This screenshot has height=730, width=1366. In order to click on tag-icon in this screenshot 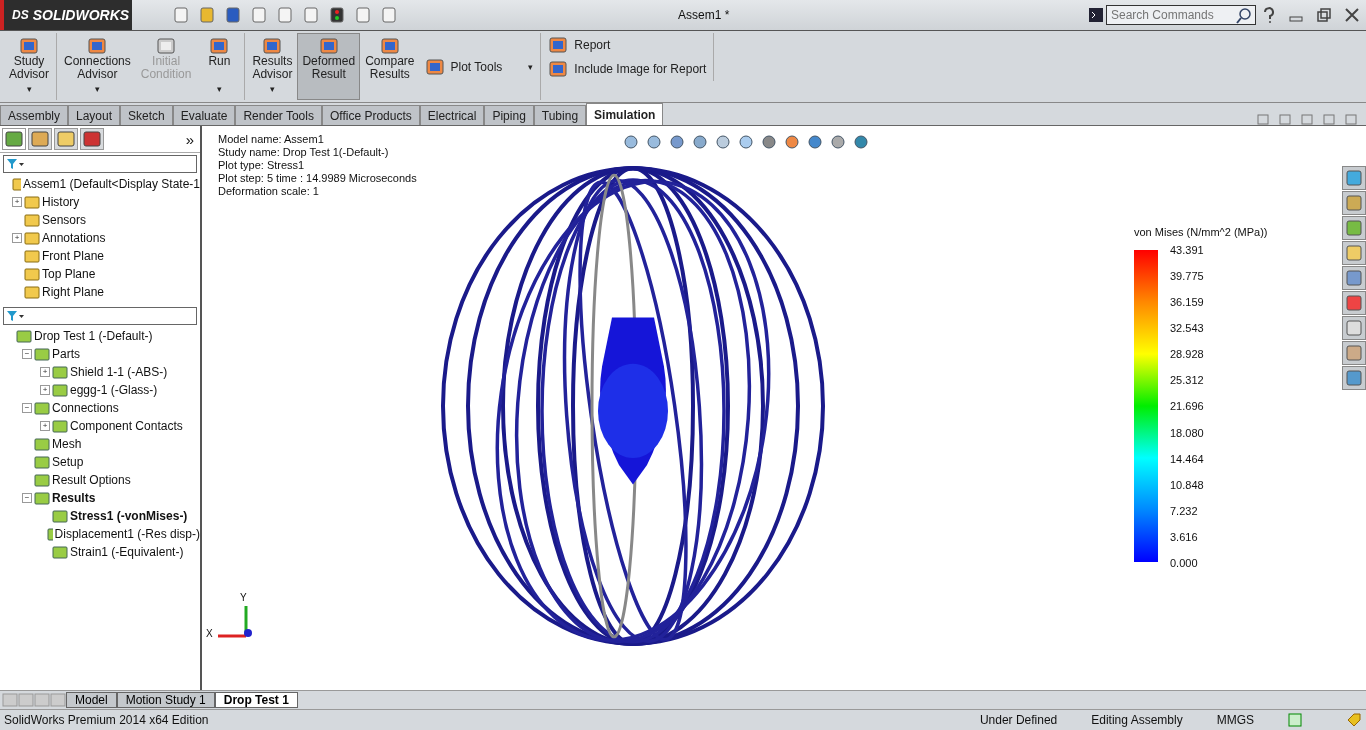, I will do `click(1354, 720)`.